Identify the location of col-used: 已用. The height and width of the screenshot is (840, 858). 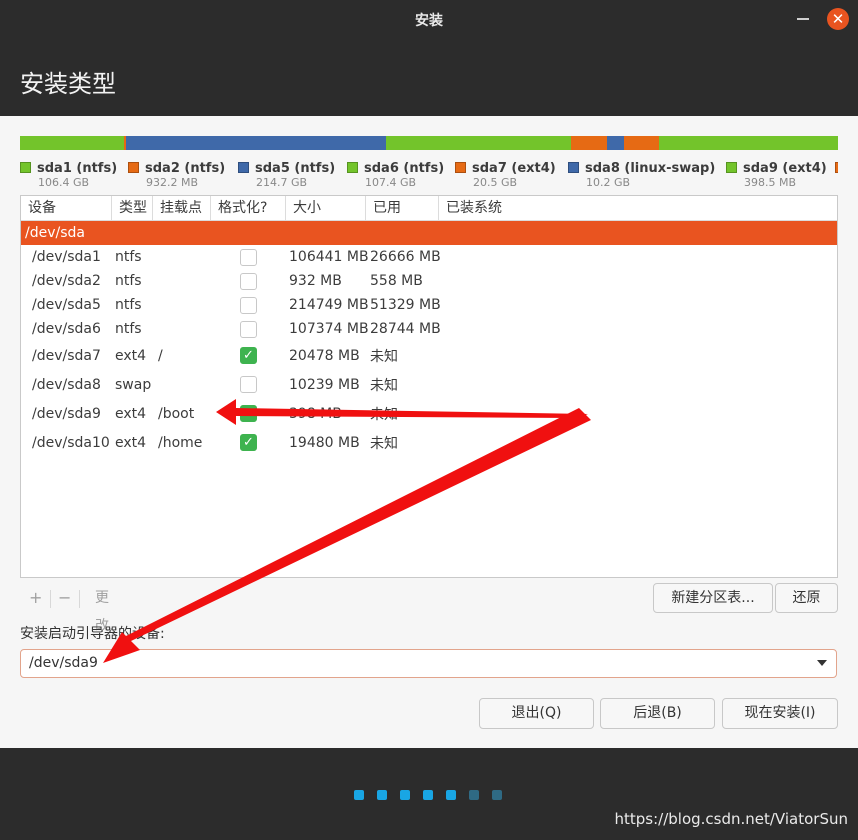
(402, 208).